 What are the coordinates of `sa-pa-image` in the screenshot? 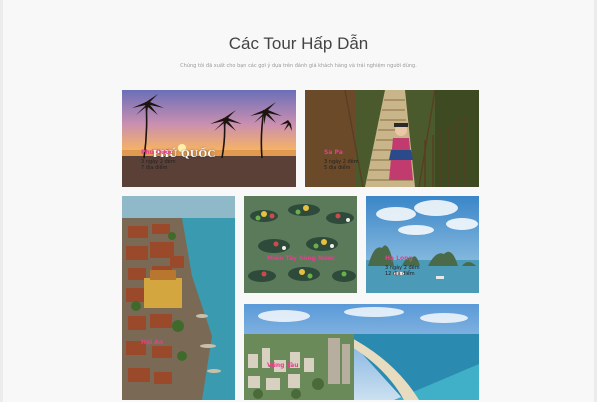 It's located at (392, 138).